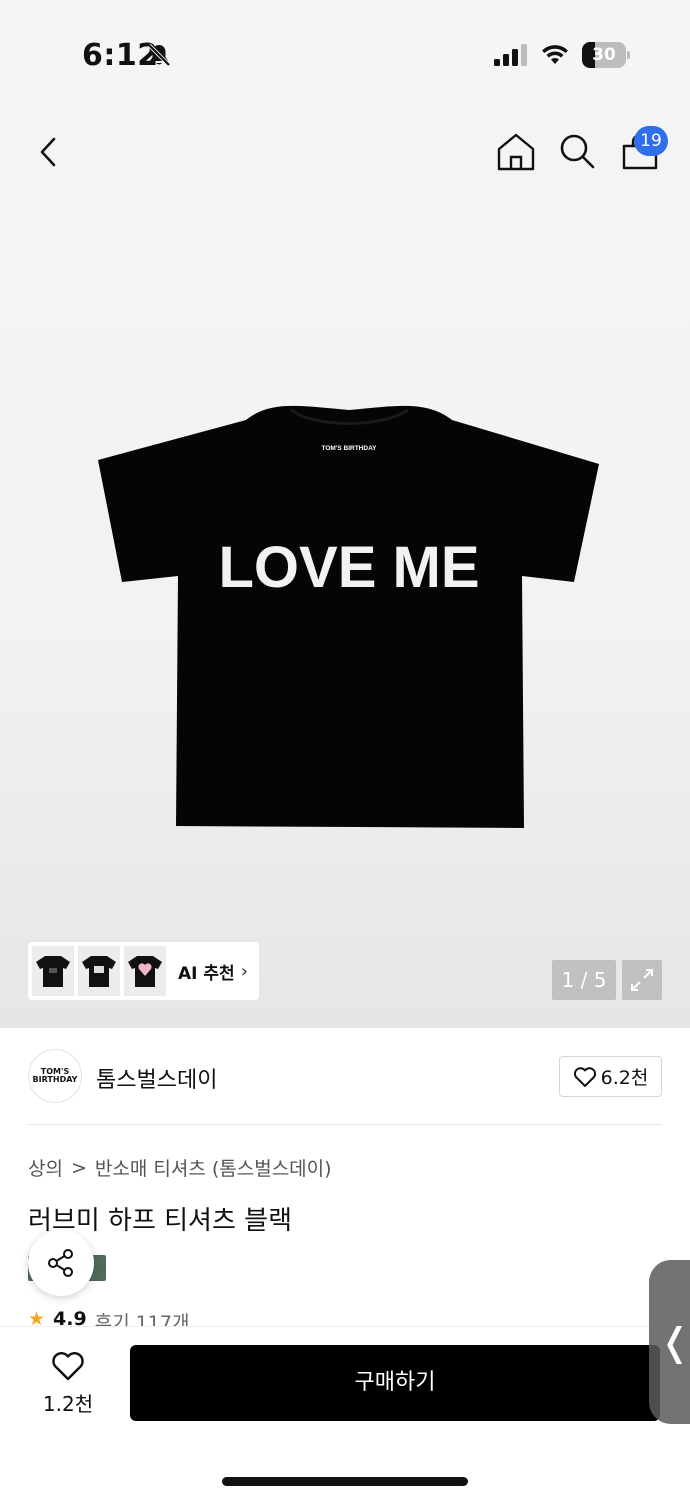 This screenshot has height=1500, width=690. I want to click on search-icon, so click(578, 152).